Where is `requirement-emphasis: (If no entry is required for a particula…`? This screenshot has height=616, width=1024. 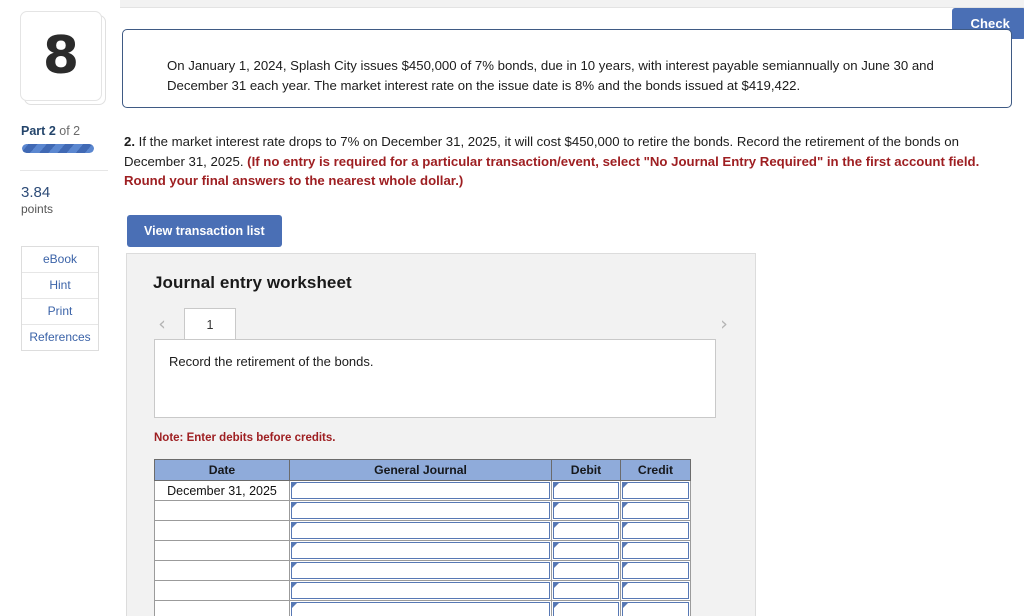
requirement-emphasis: (If no entry is required for a particula… is located at coordinates (552, 171).